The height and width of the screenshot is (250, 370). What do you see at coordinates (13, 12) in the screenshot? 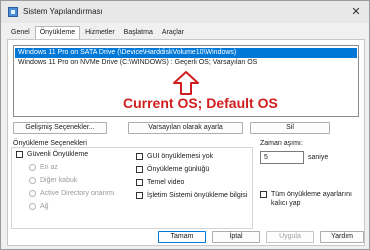
I see `msconfig-app-icon` at bounding box center [13, 12].